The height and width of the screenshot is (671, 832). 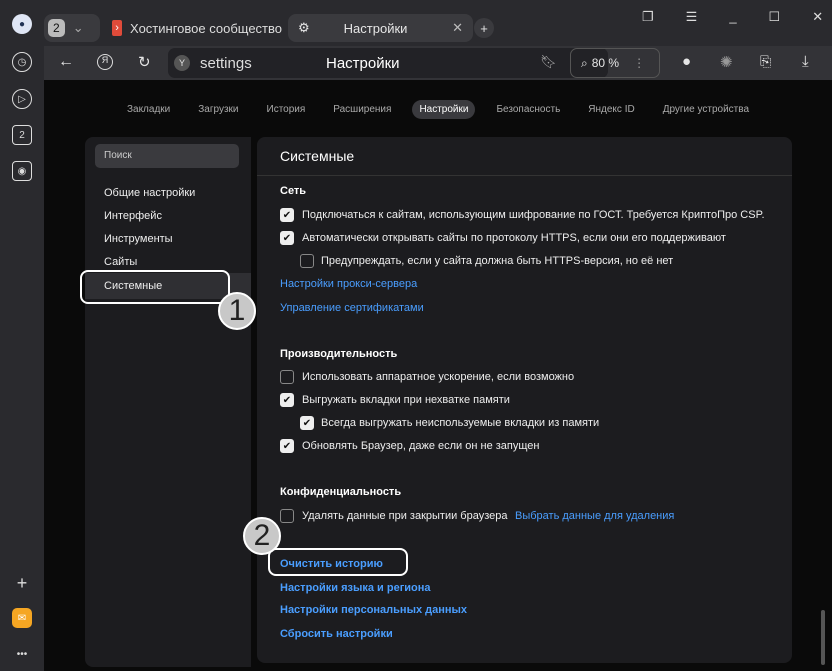 I want to click on certificates-link: Управление сертификатами, so click(x=352, y=308).